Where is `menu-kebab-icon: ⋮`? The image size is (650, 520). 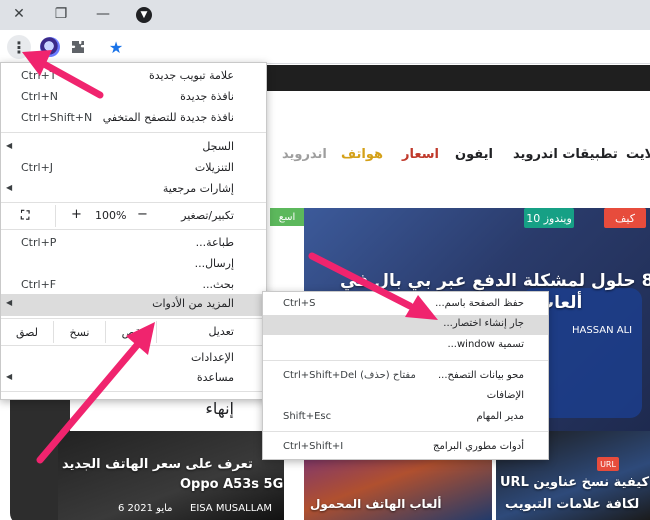 menu-kebab-icon: ⋮ is located at coordinates (19, 47).